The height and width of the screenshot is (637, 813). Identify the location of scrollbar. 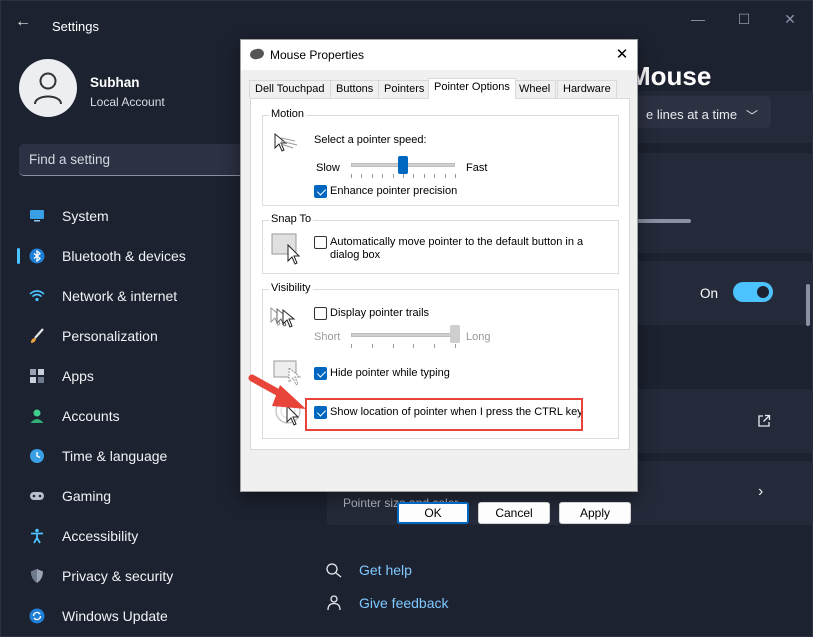
(808, 305).